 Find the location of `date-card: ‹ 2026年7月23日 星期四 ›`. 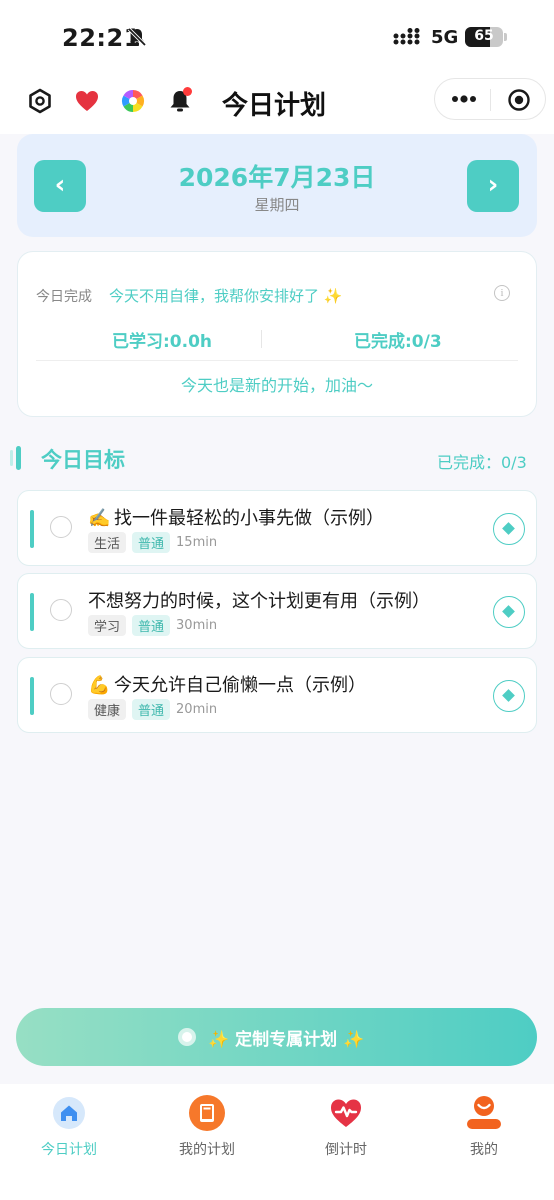

date-card: ‹ 2026年7月23日 星期四 › is located at coordinates (277, 185).